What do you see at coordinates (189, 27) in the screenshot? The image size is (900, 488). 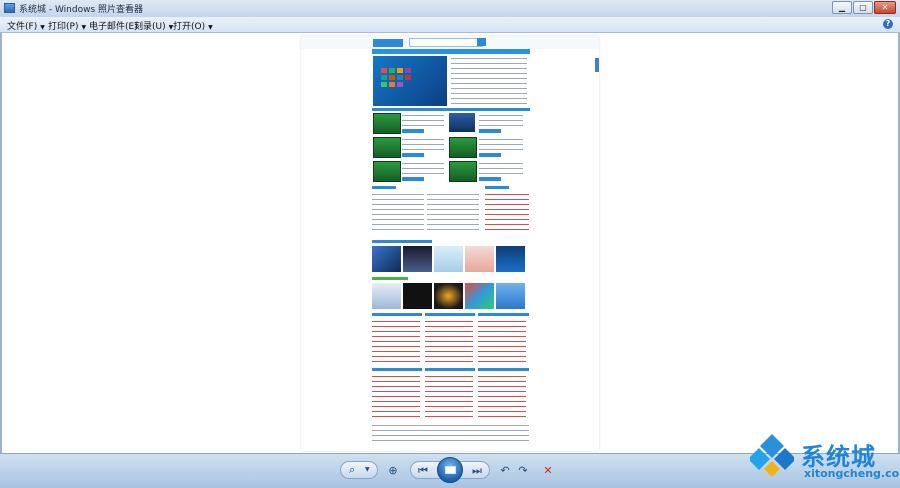 I see `menu-open-label: 打开(O)` at bounding box center [189, 27].